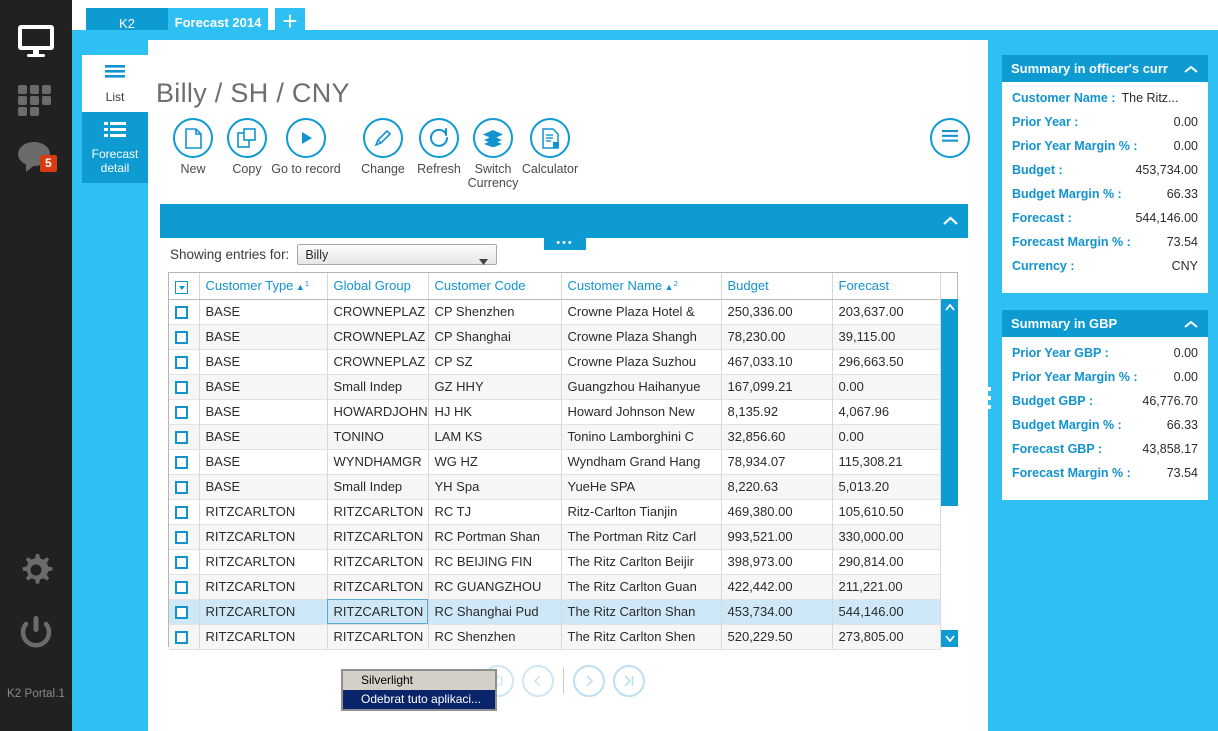 This screenshot has width=1218, height=731. What do you see at coordinates (950, 138) in the screenshot?
I see `toolbar-menu-button` at bounding box center [950, 138].